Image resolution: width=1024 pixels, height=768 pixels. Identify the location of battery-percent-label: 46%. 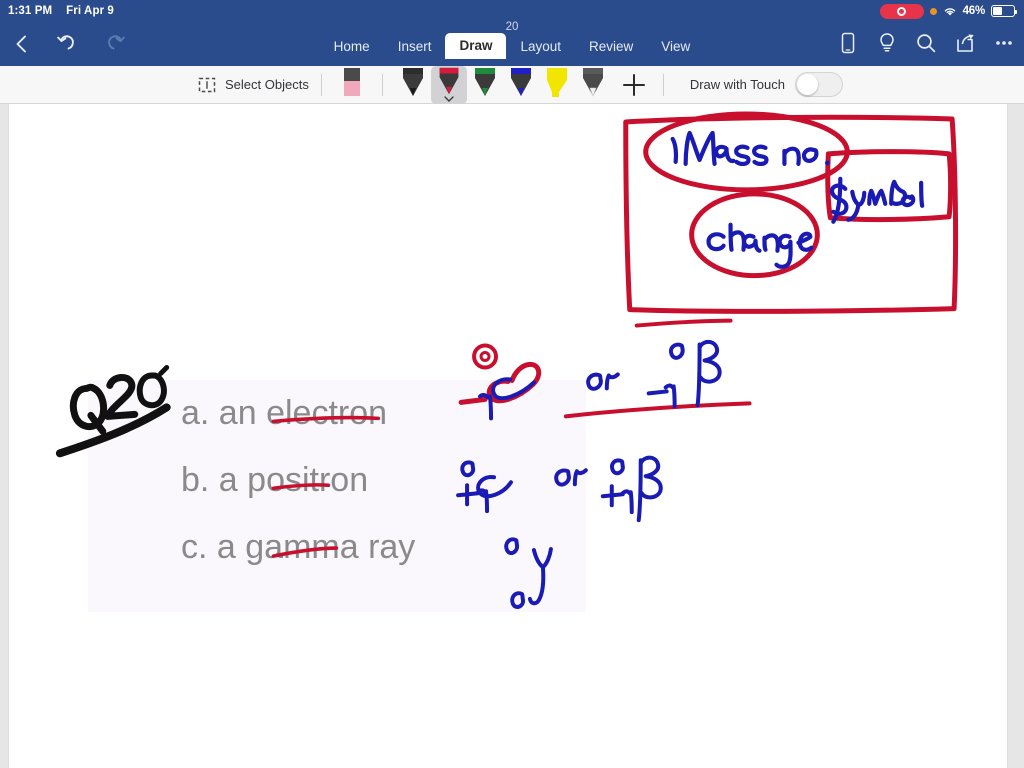
(974, 11).